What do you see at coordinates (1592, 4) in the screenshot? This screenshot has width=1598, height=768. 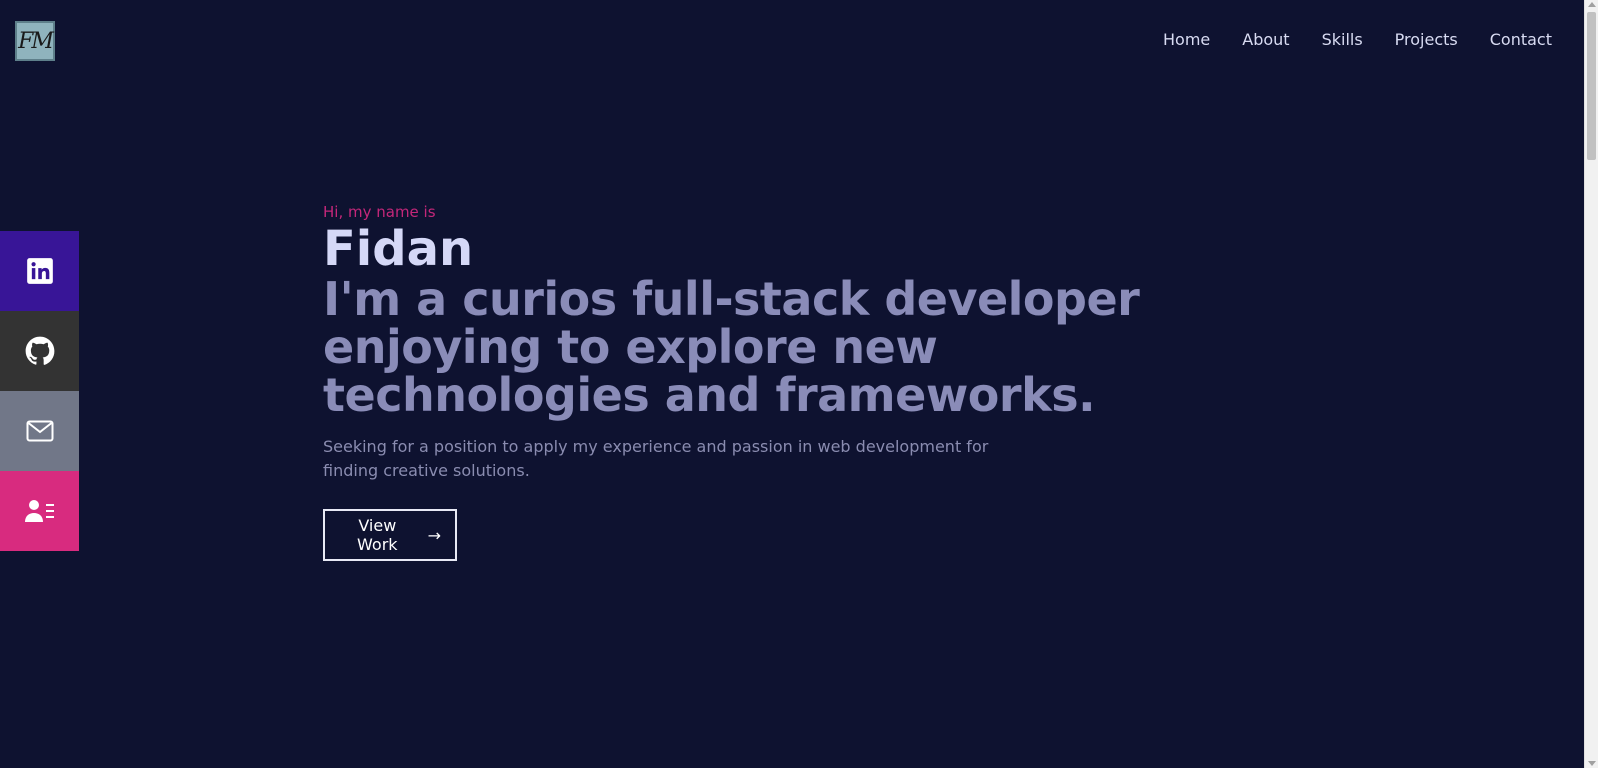 I see `scroll-up-icon` at bounding box center [1592, 4].